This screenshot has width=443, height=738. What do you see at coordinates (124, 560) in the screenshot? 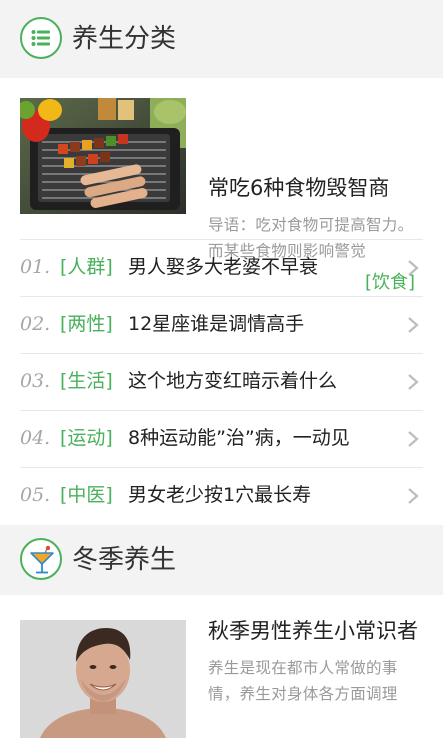
I see `section-title: 冬季养生` at bounding box center [124, 560].